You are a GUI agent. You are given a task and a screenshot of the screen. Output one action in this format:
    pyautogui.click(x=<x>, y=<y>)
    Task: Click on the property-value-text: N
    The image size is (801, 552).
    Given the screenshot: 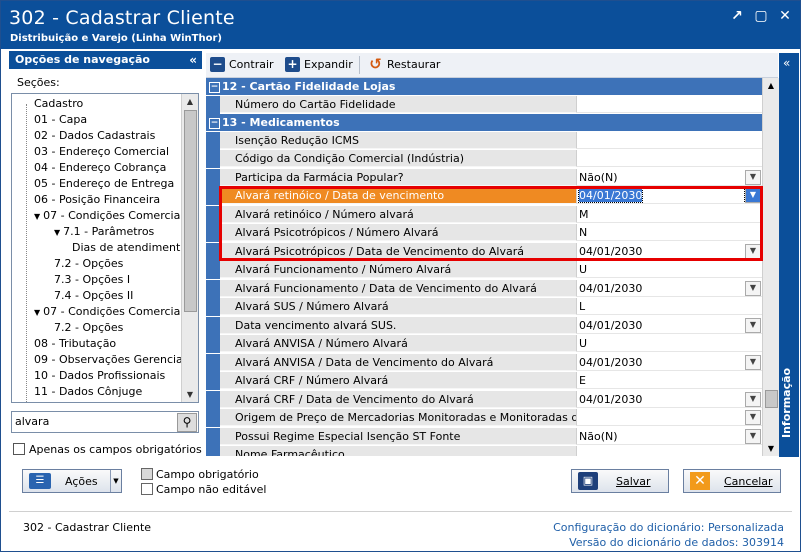 What is the action you would take?
    pyautogui.click(x=583, y=232)
    